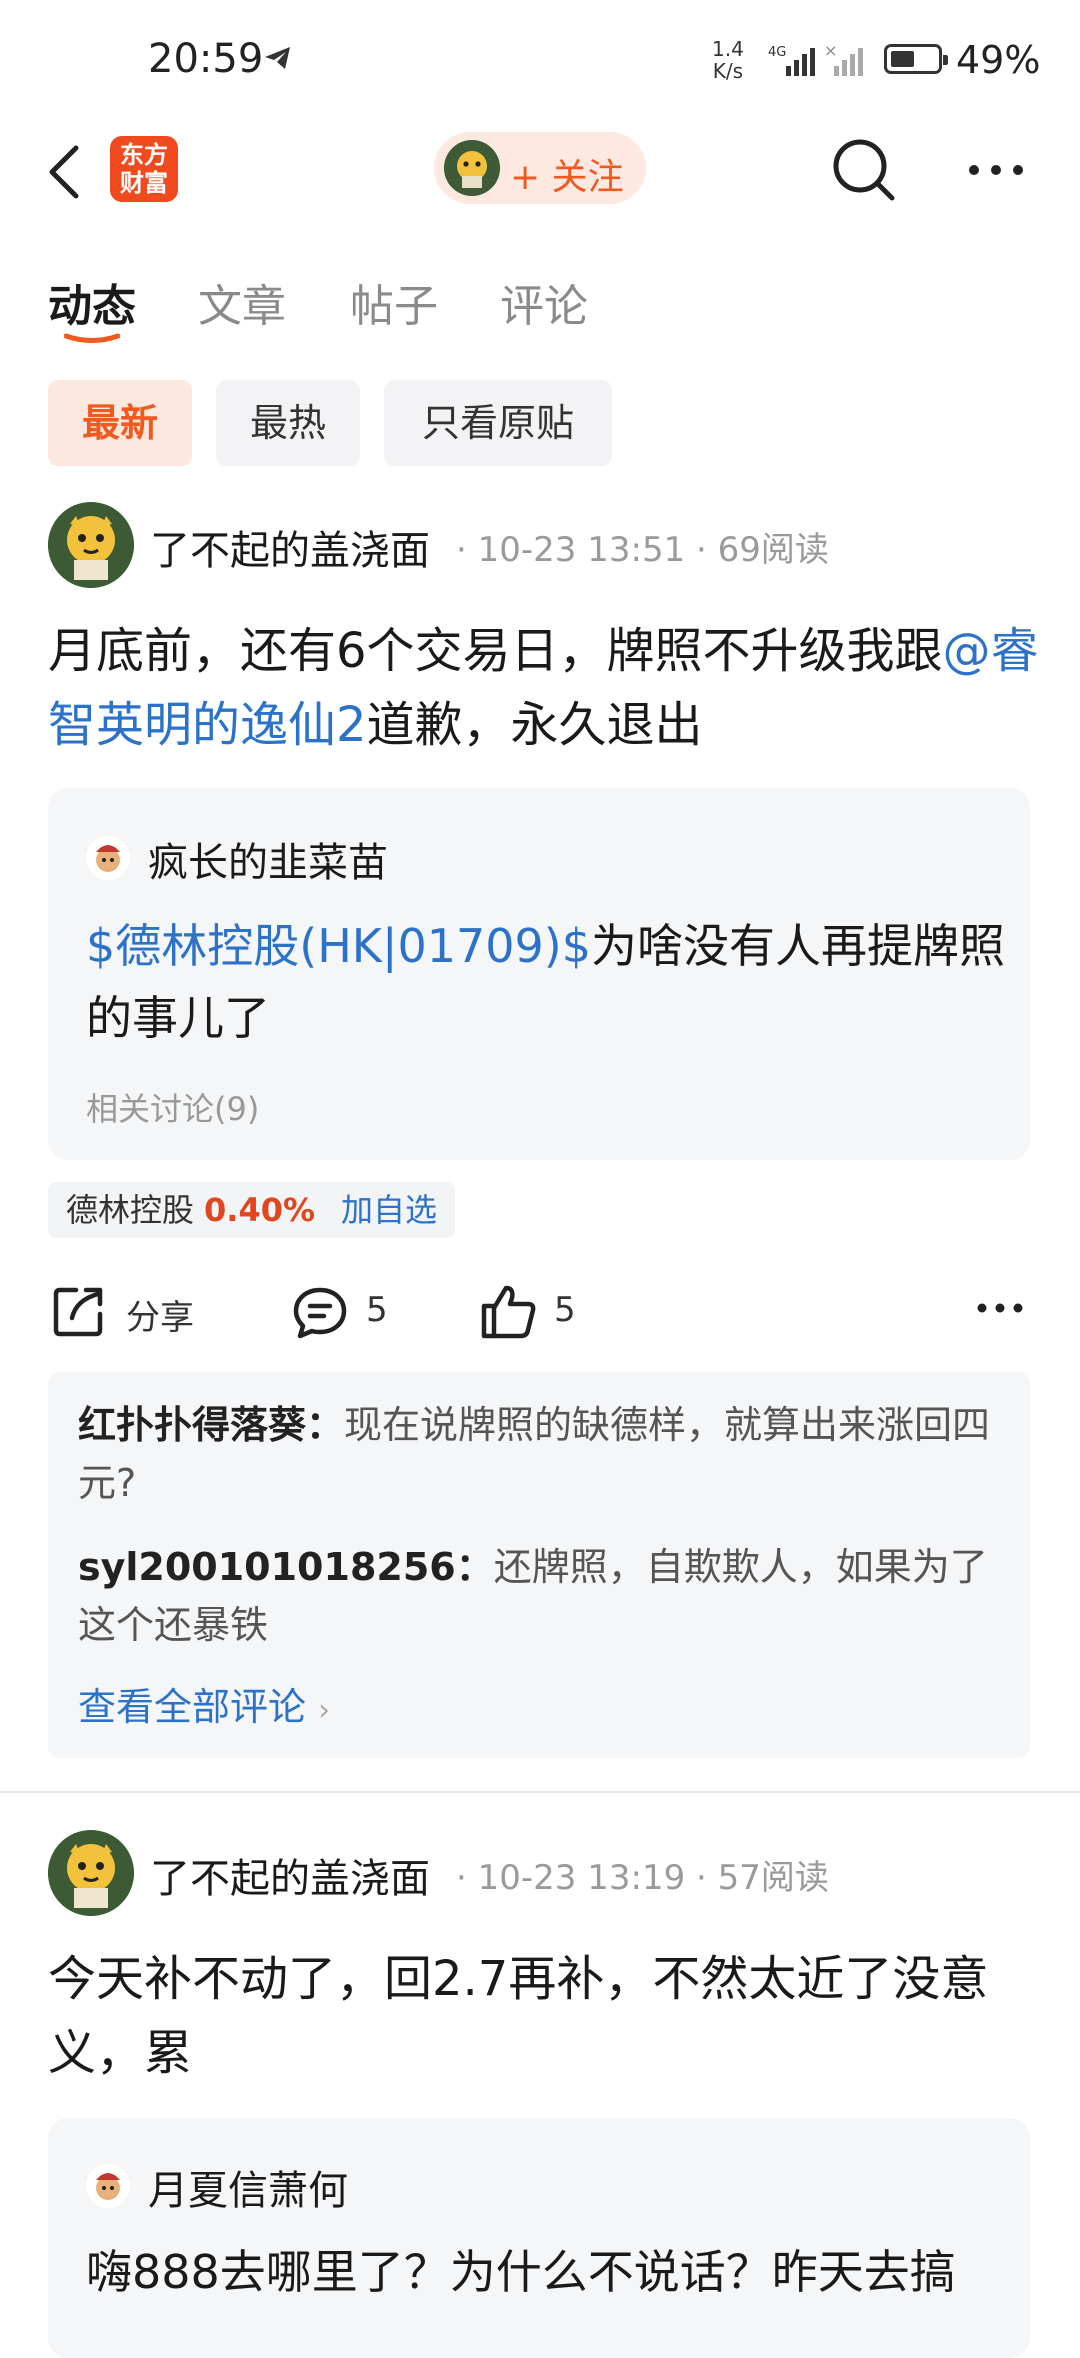 Image resolution: width=1080 pixels, height=2358 pixels. Describe the element at coordinates (206, 59) in the screenshot. I see `status-time: 20:59` at that location.